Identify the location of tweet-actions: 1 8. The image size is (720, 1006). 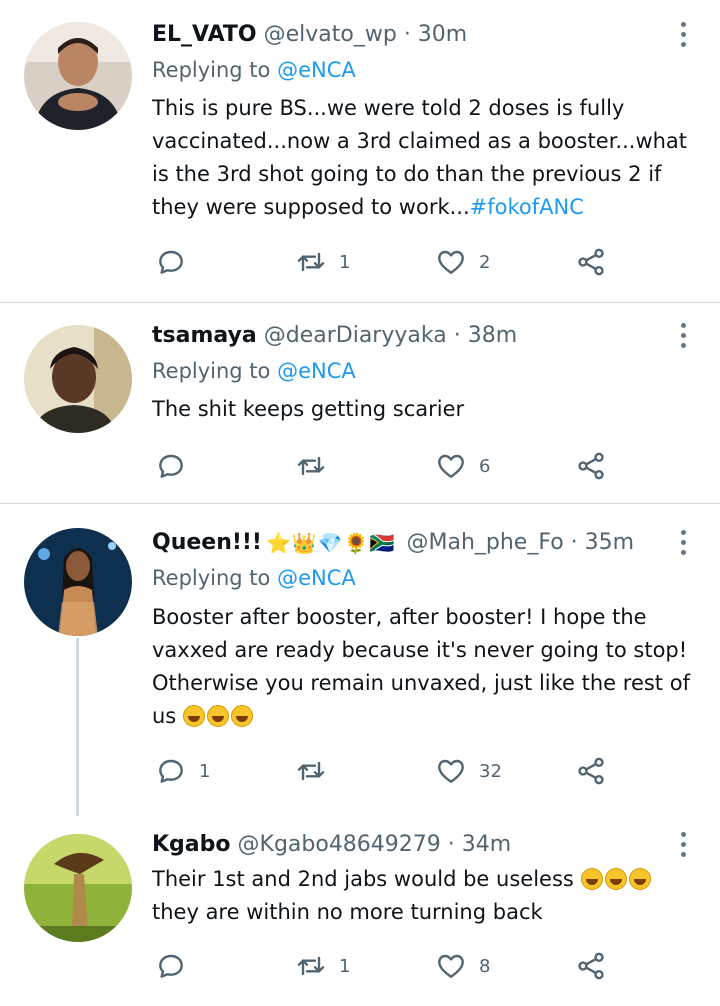
(395, 966).